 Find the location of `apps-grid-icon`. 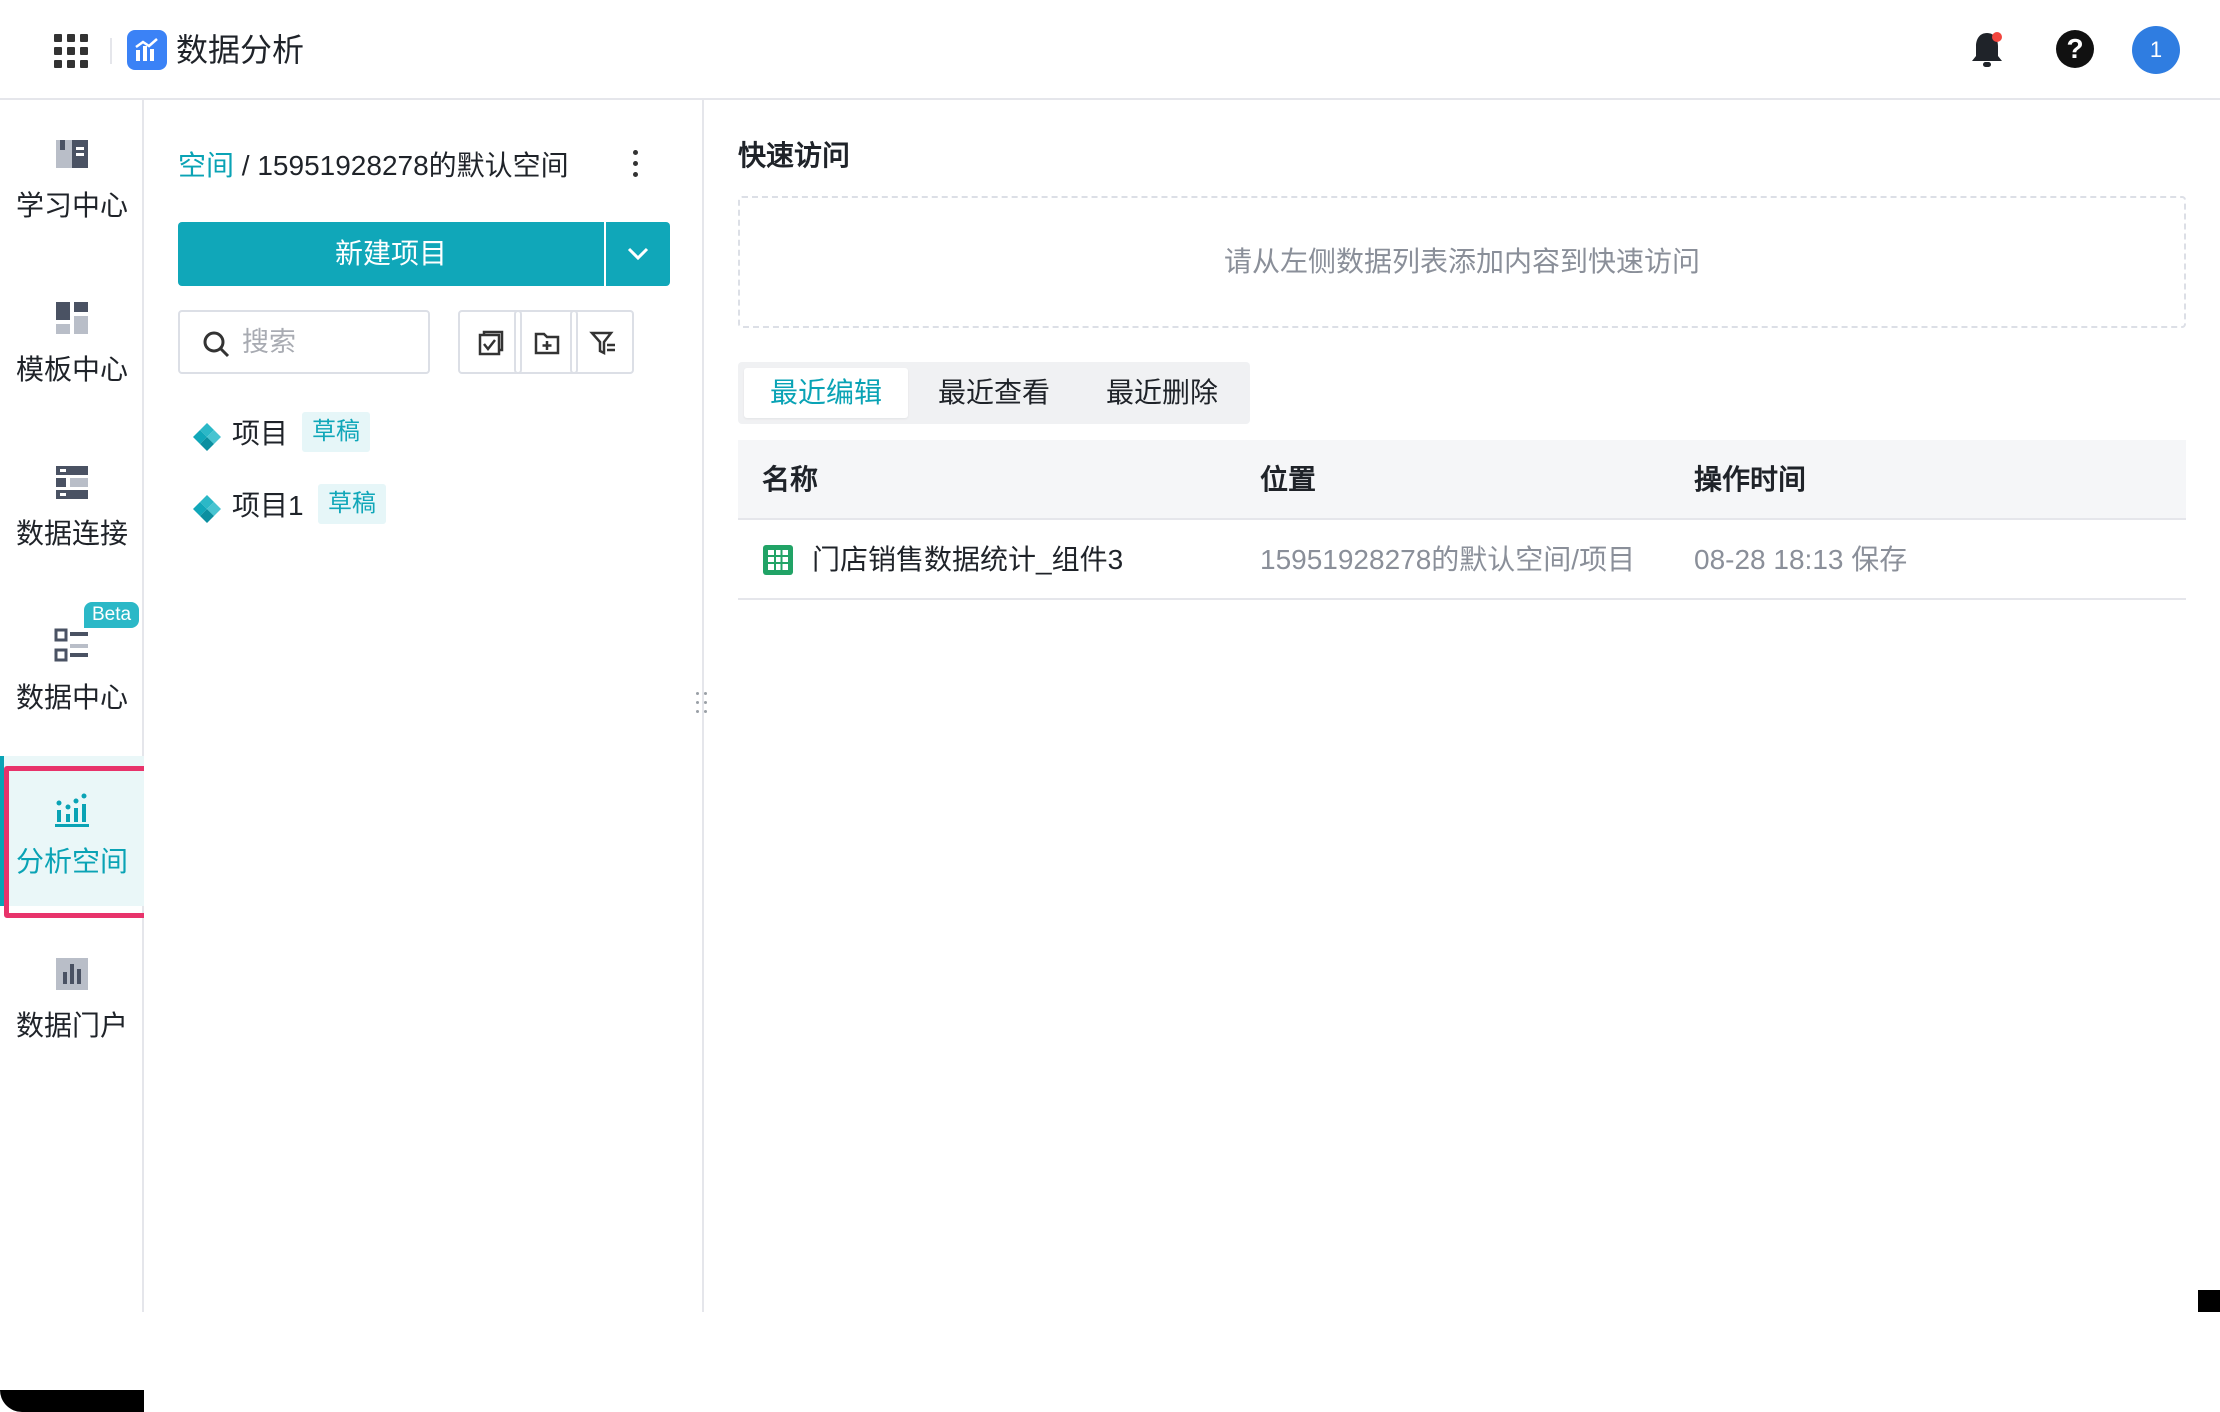

apps-grid-icon is located at coordinates (71, 51).